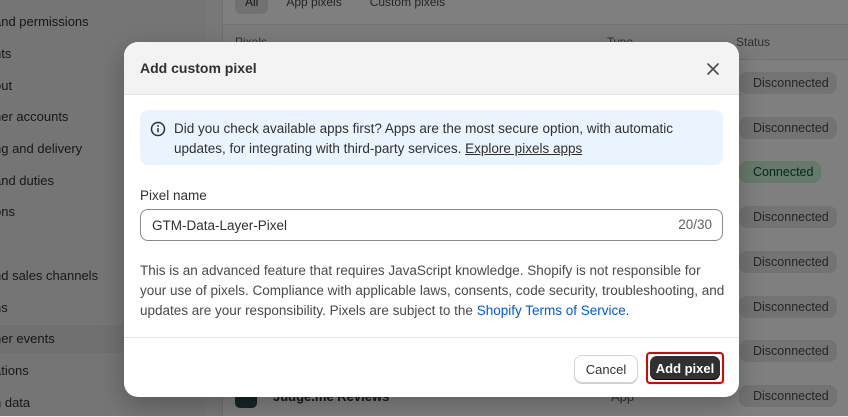 The height and width of the screenshot is (417, 848). I want to click on close-icon, so click(713, 69).